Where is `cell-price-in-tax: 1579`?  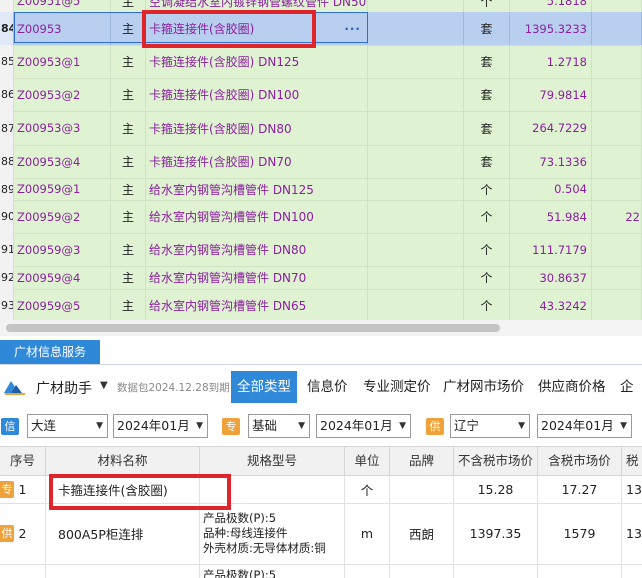
cell-price-in-tax: 1579 is located at coordinates (580, 533).